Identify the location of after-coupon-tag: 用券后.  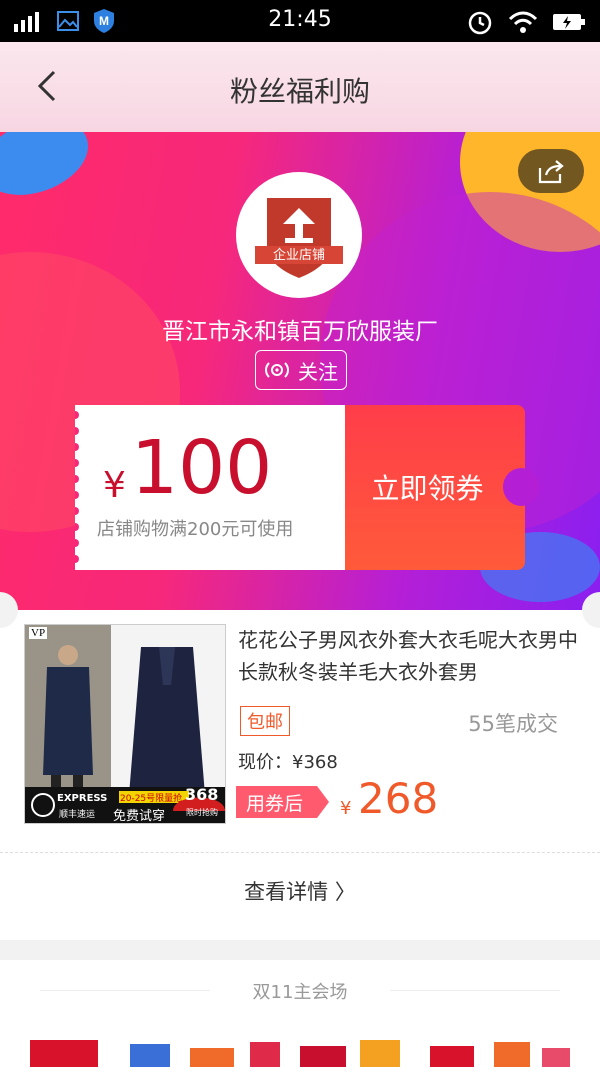
(283, 802).